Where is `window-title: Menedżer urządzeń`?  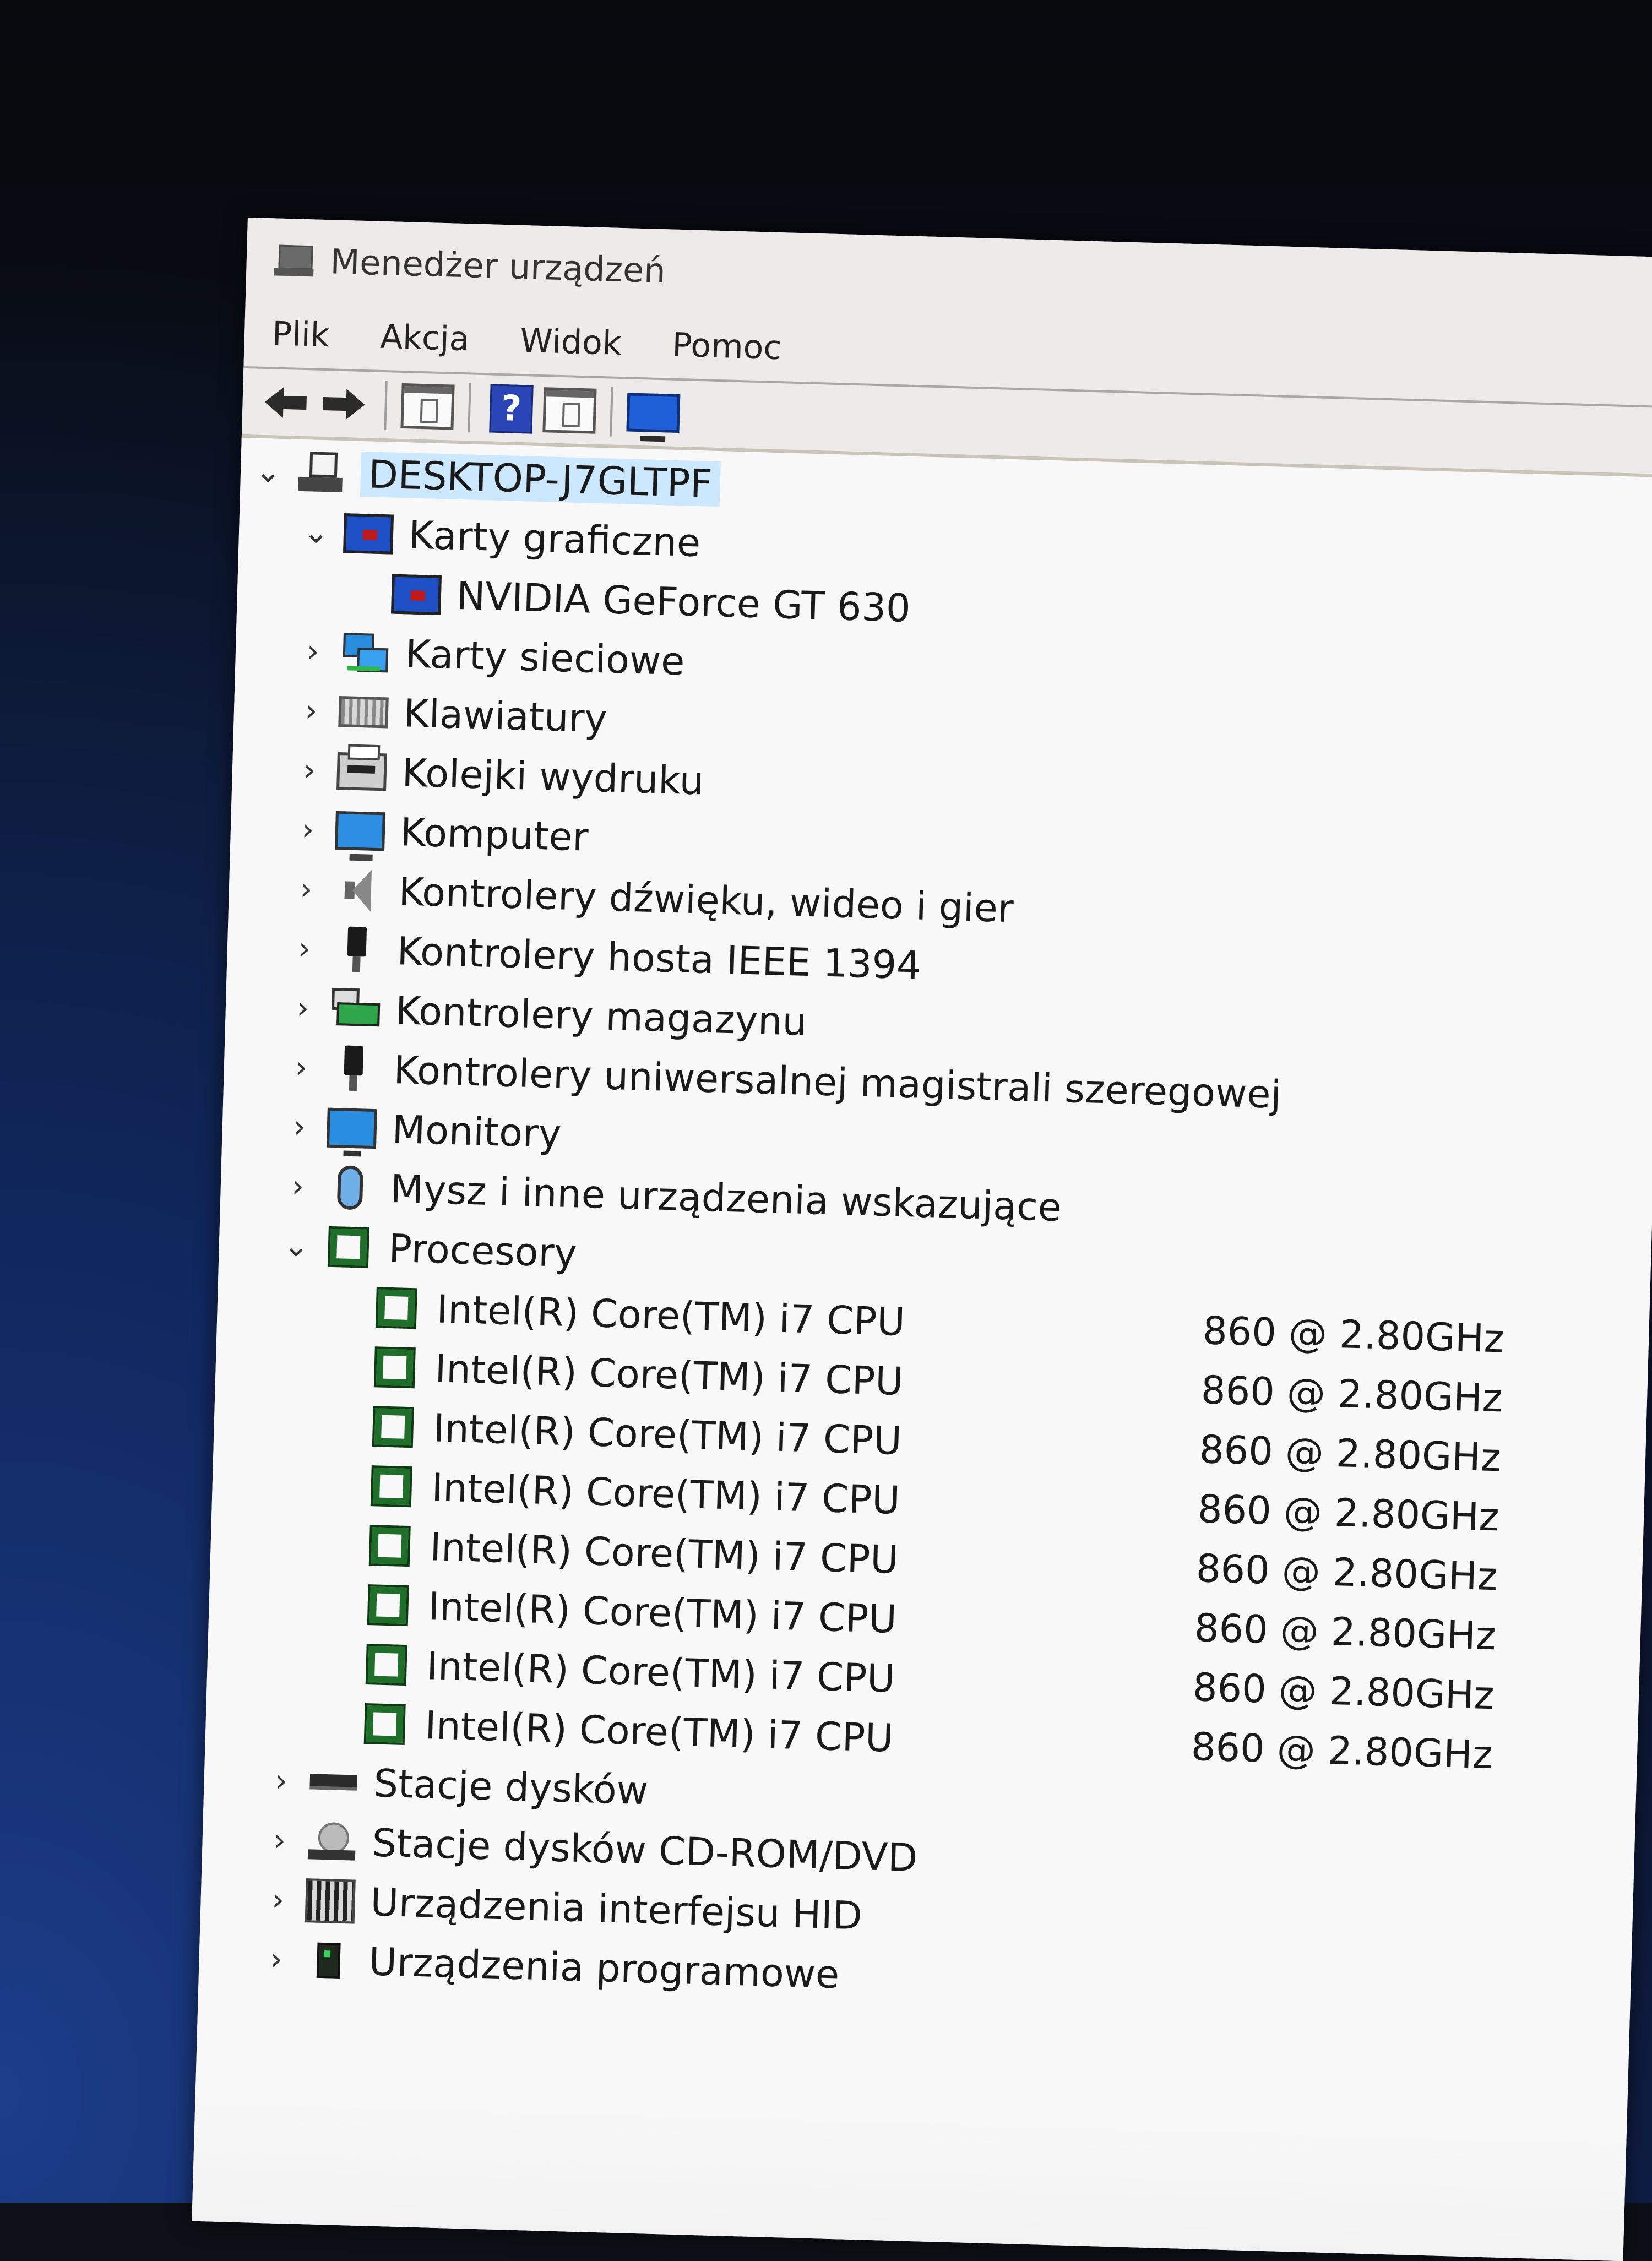
window-title: Menedżer urządzeń is located at coordinates (497, 266).